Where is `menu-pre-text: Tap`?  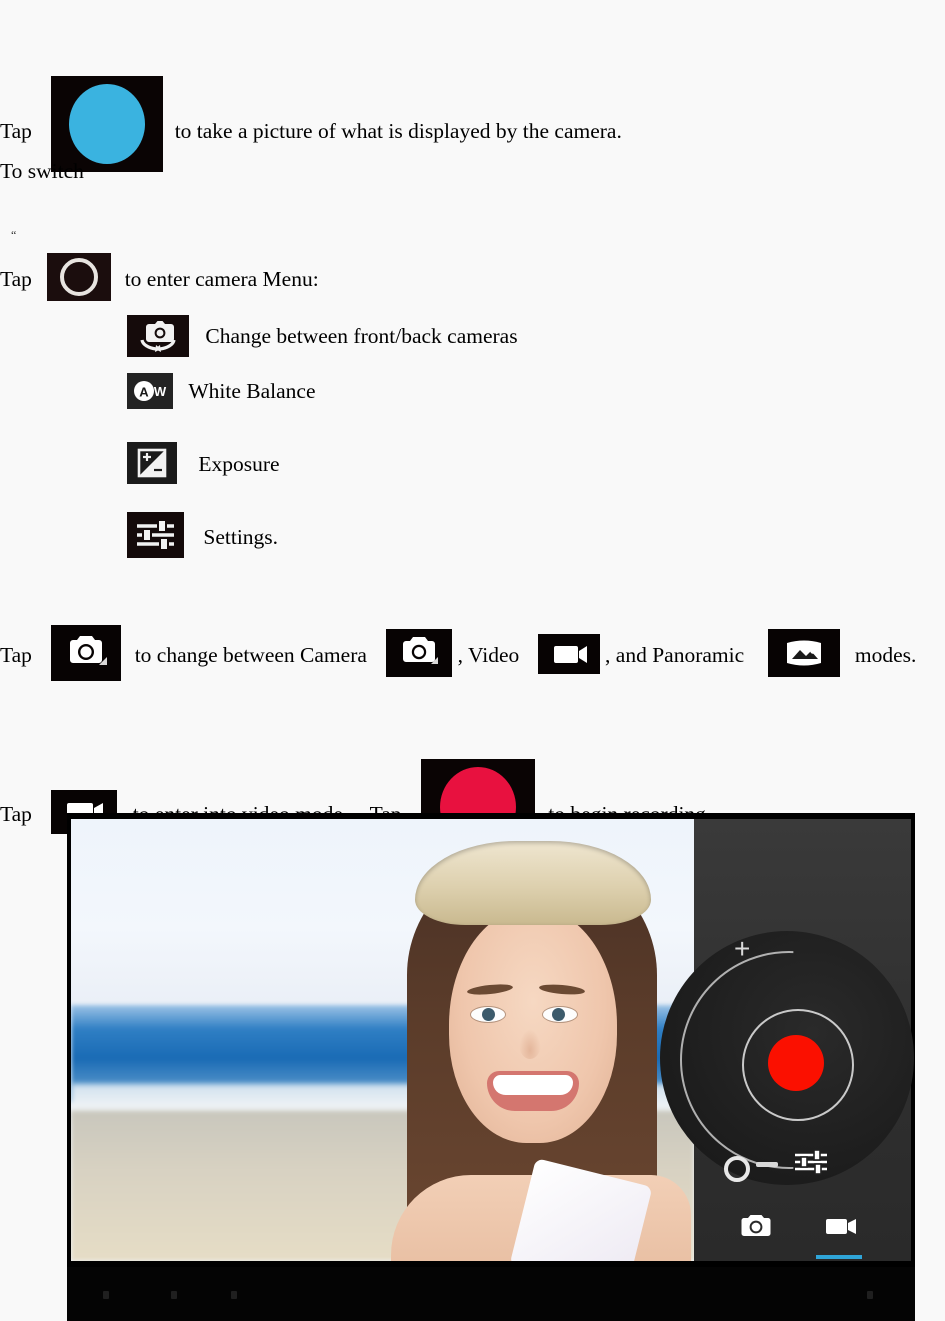 menu-pre-text: Tap is located at coordinates (16, 279).